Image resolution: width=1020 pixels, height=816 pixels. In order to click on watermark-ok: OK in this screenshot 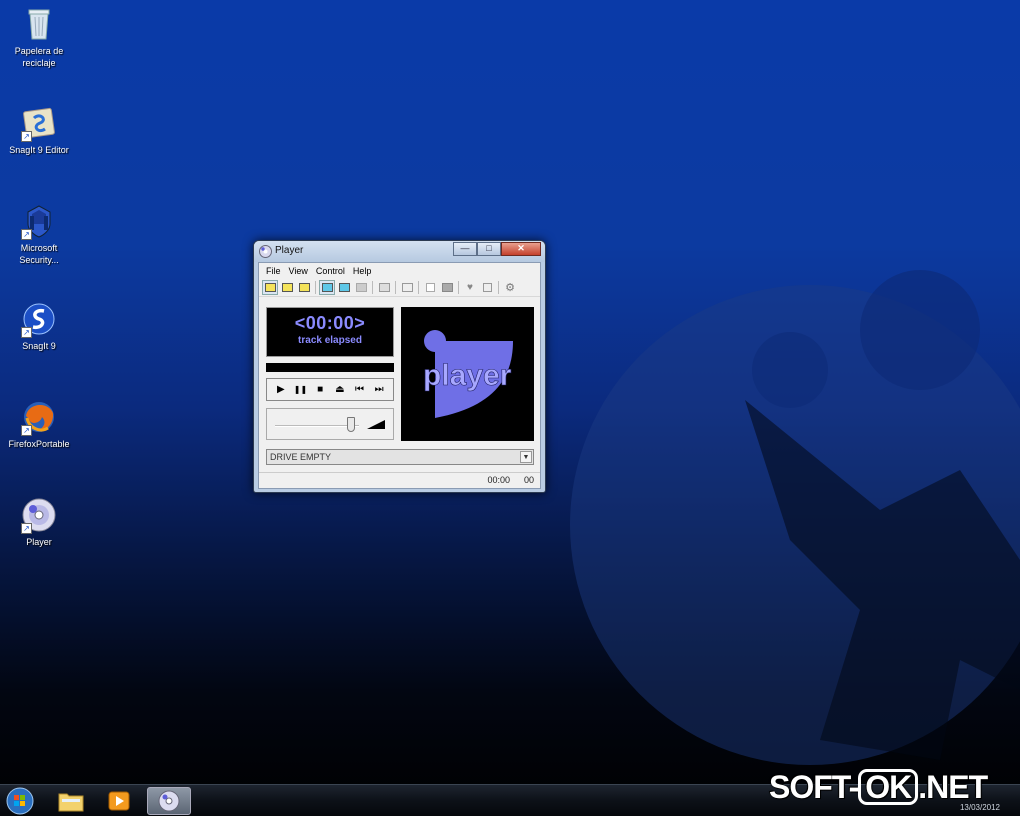, I will do `click(888, 787)`.